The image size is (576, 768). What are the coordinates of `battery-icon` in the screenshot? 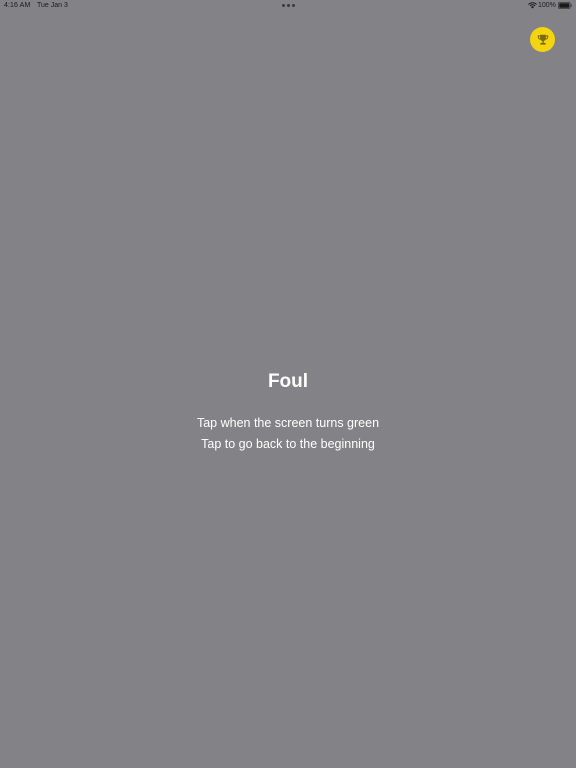 It's located at (565, 5).